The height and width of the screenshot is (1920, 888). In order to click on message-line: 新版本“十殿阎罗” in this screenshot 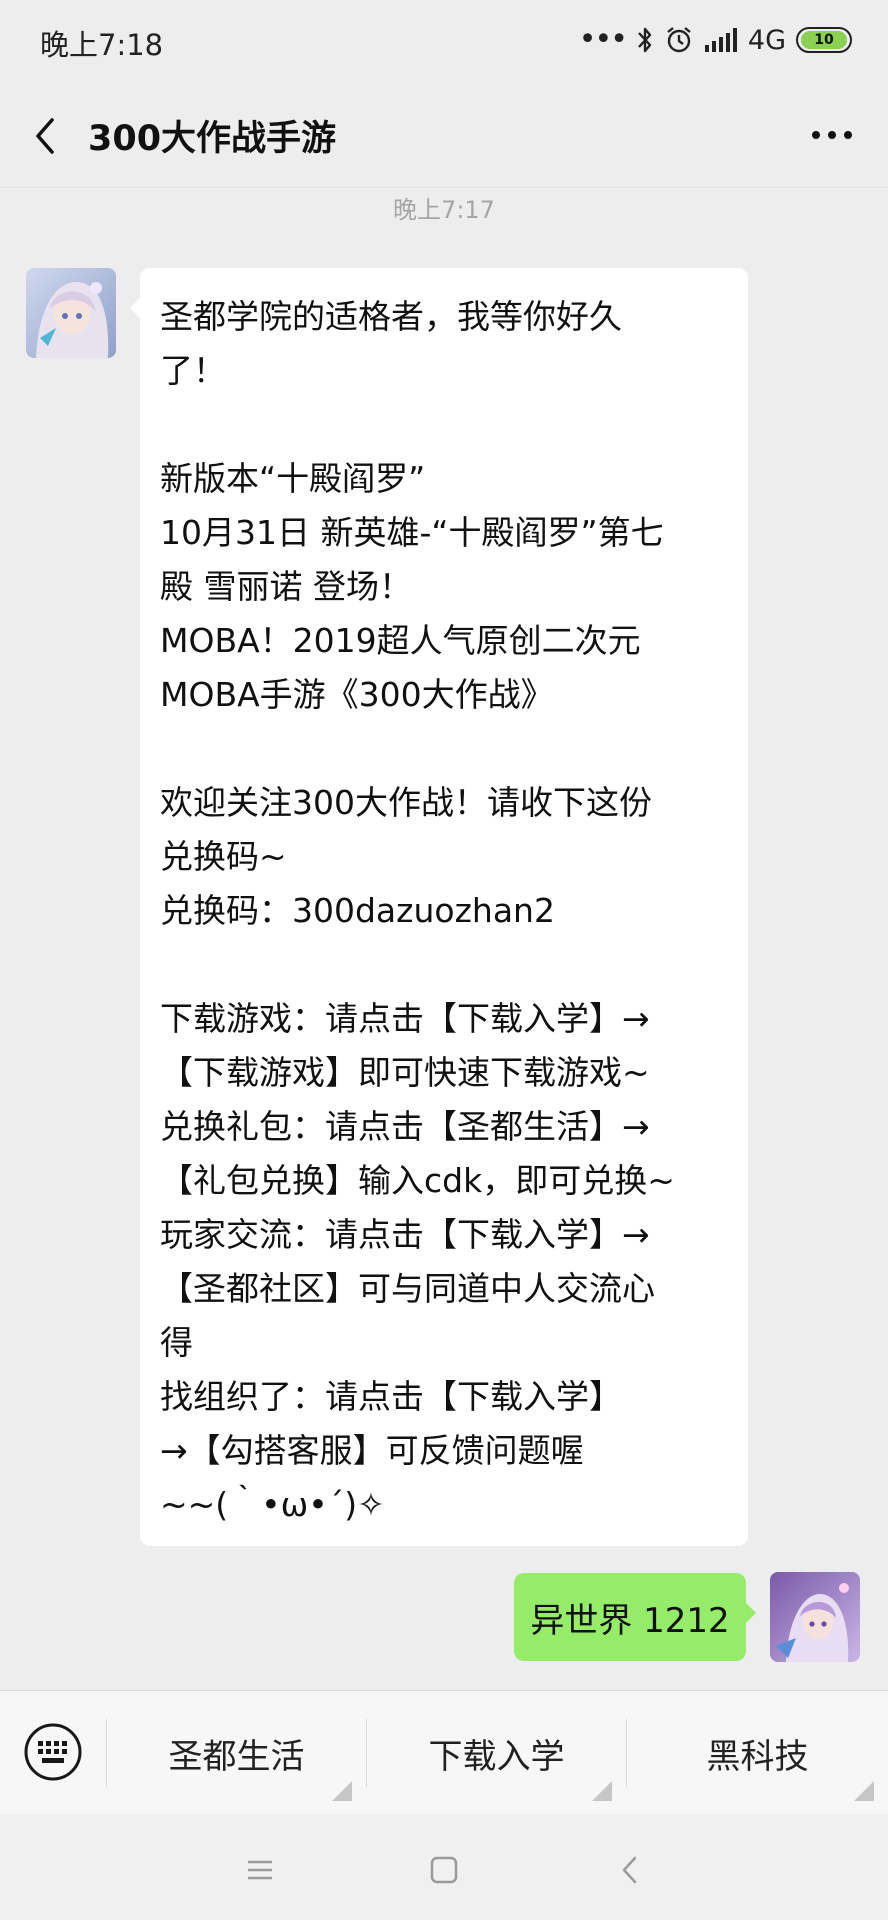, I will do `click(293, 478)`.